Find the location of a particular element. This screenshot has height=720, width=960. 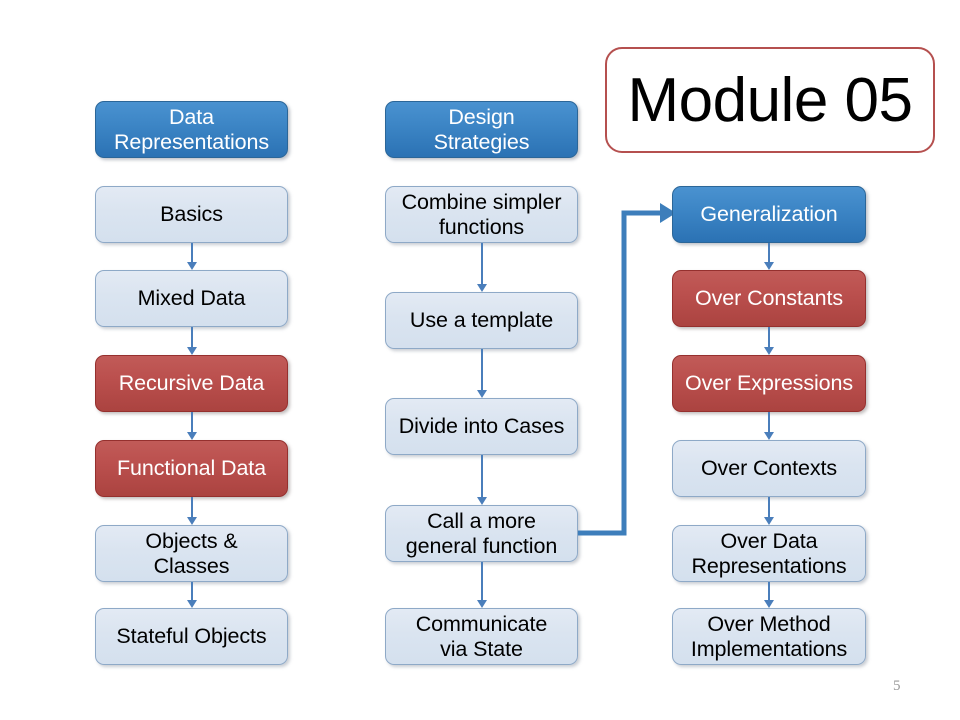

column-header-design-strategies: Design Strategies is located at coordinates (481, 129).